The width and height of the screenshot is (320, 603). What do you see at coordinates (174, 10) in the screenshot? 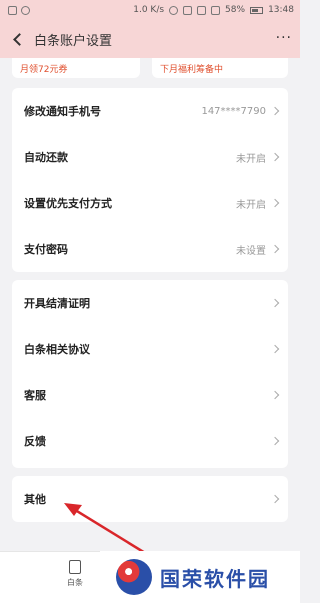
I see `alarm-icon` at bounding box center [174, 10].